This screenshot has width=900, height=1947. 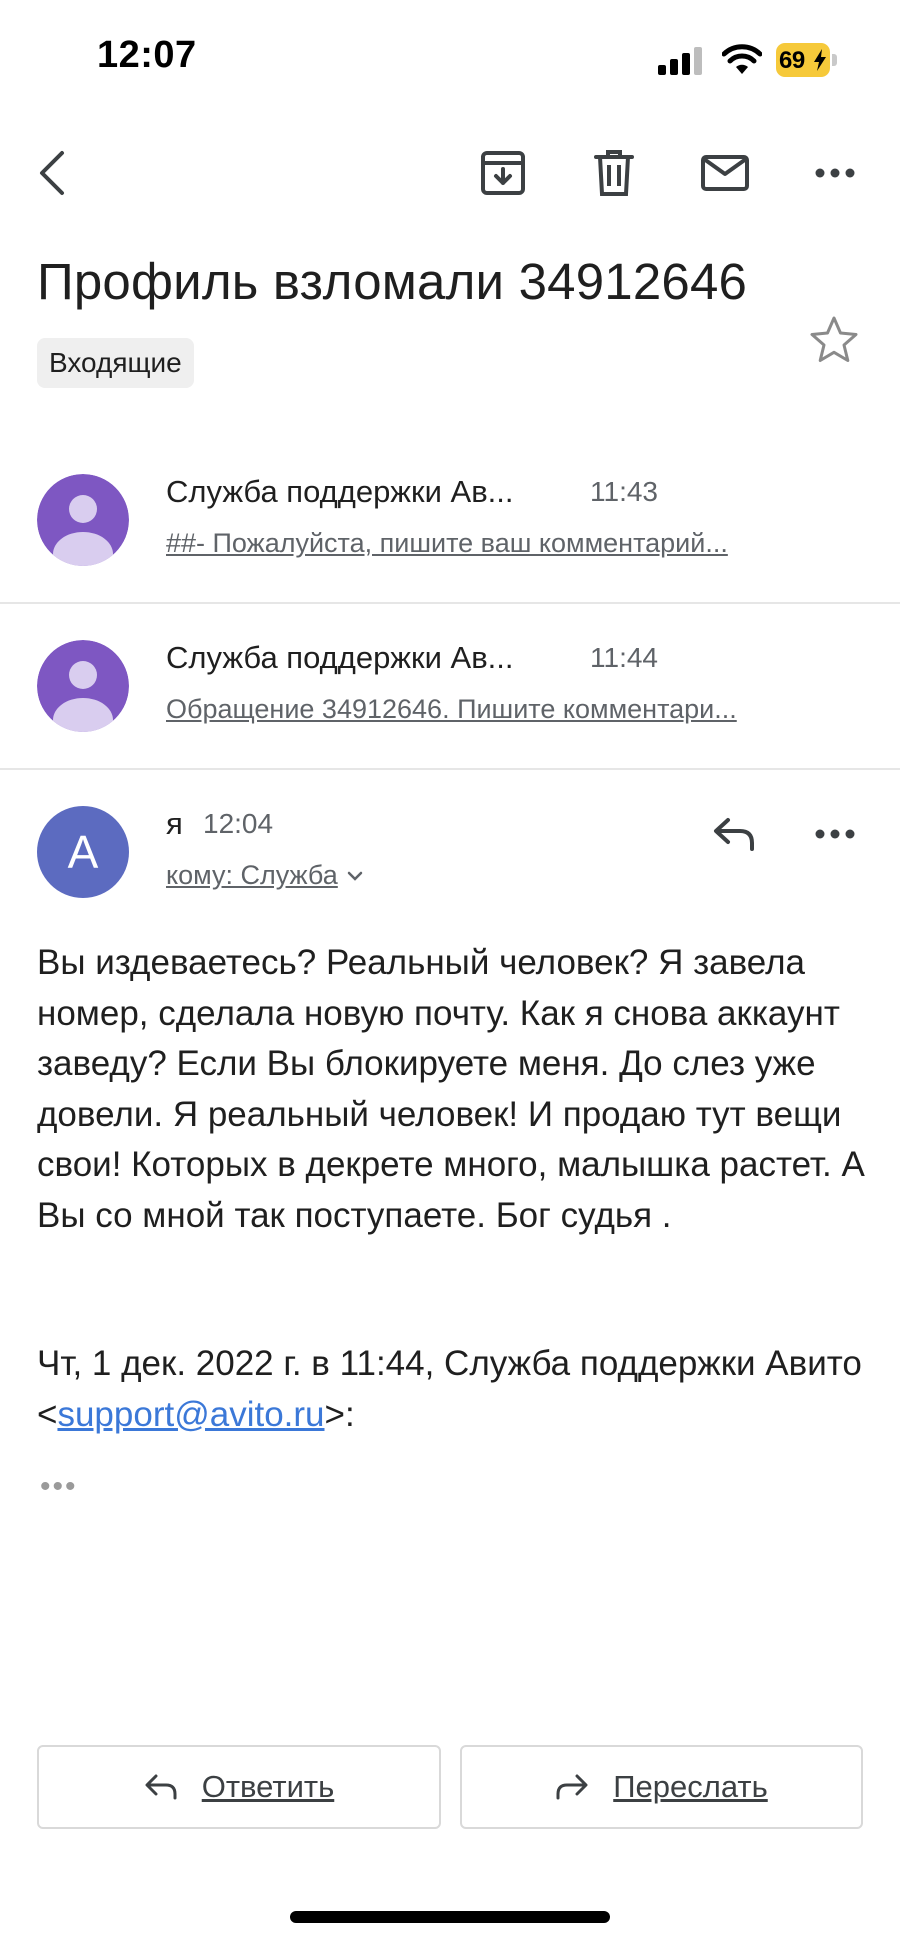 What do you see at coordinates (742, 59) in the screenshot?
I see `wifi-icon` at bounding box center [742, 59].